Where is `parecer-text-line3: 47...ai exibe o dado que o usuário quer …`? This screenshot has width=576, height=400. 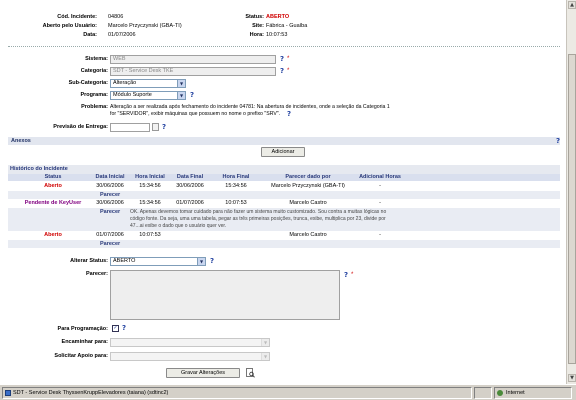
parecer-text-line3: 47...ai exibe o dado que o usuário quer … is located at coordinates (178, 226).